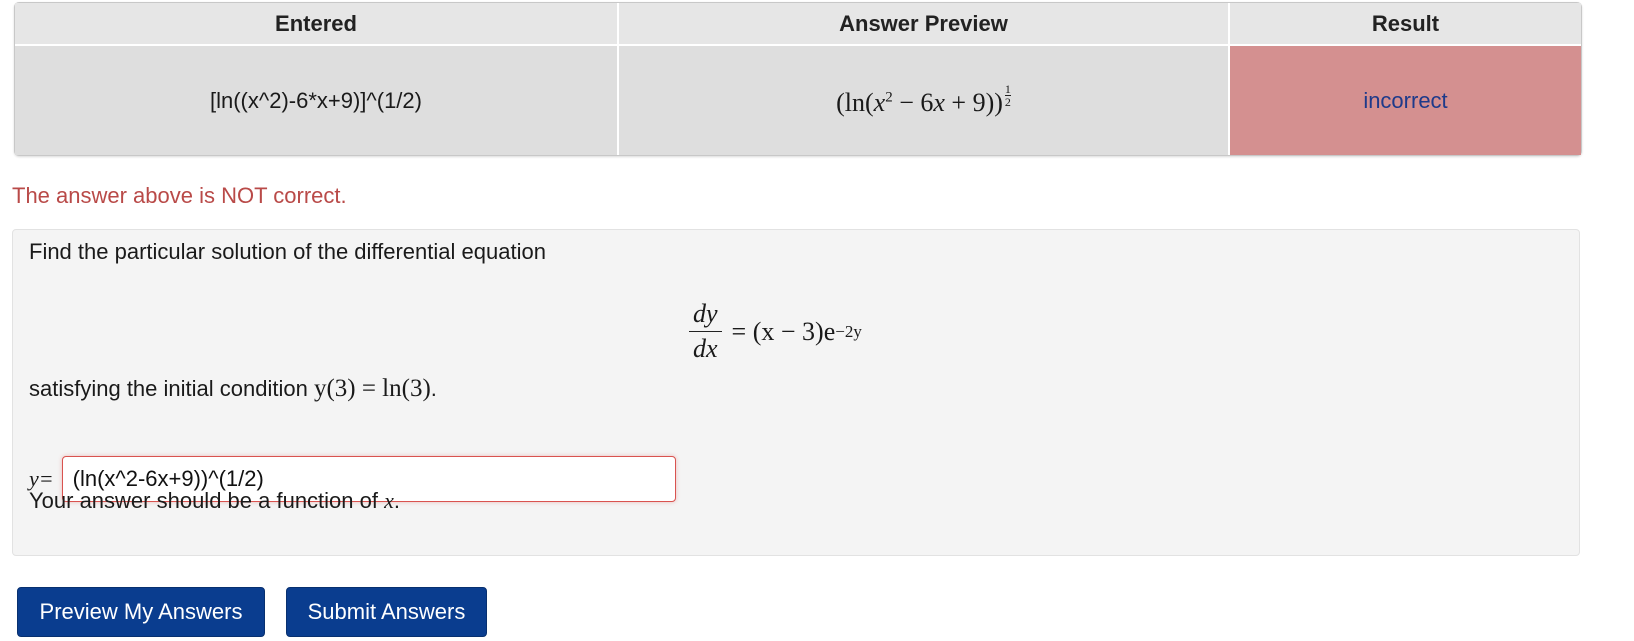  What do you see at coordinates (924, 24) in the screenshot?
I see `header-answer-preview: Answer Preview` at bounding box center [924, 24].